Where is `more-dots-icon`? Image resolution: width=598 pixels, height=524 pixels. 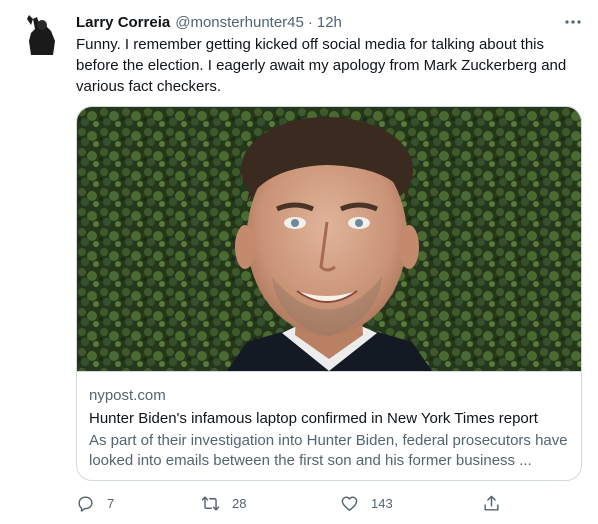 more-dots-icon is located at coordinates (573, 22).